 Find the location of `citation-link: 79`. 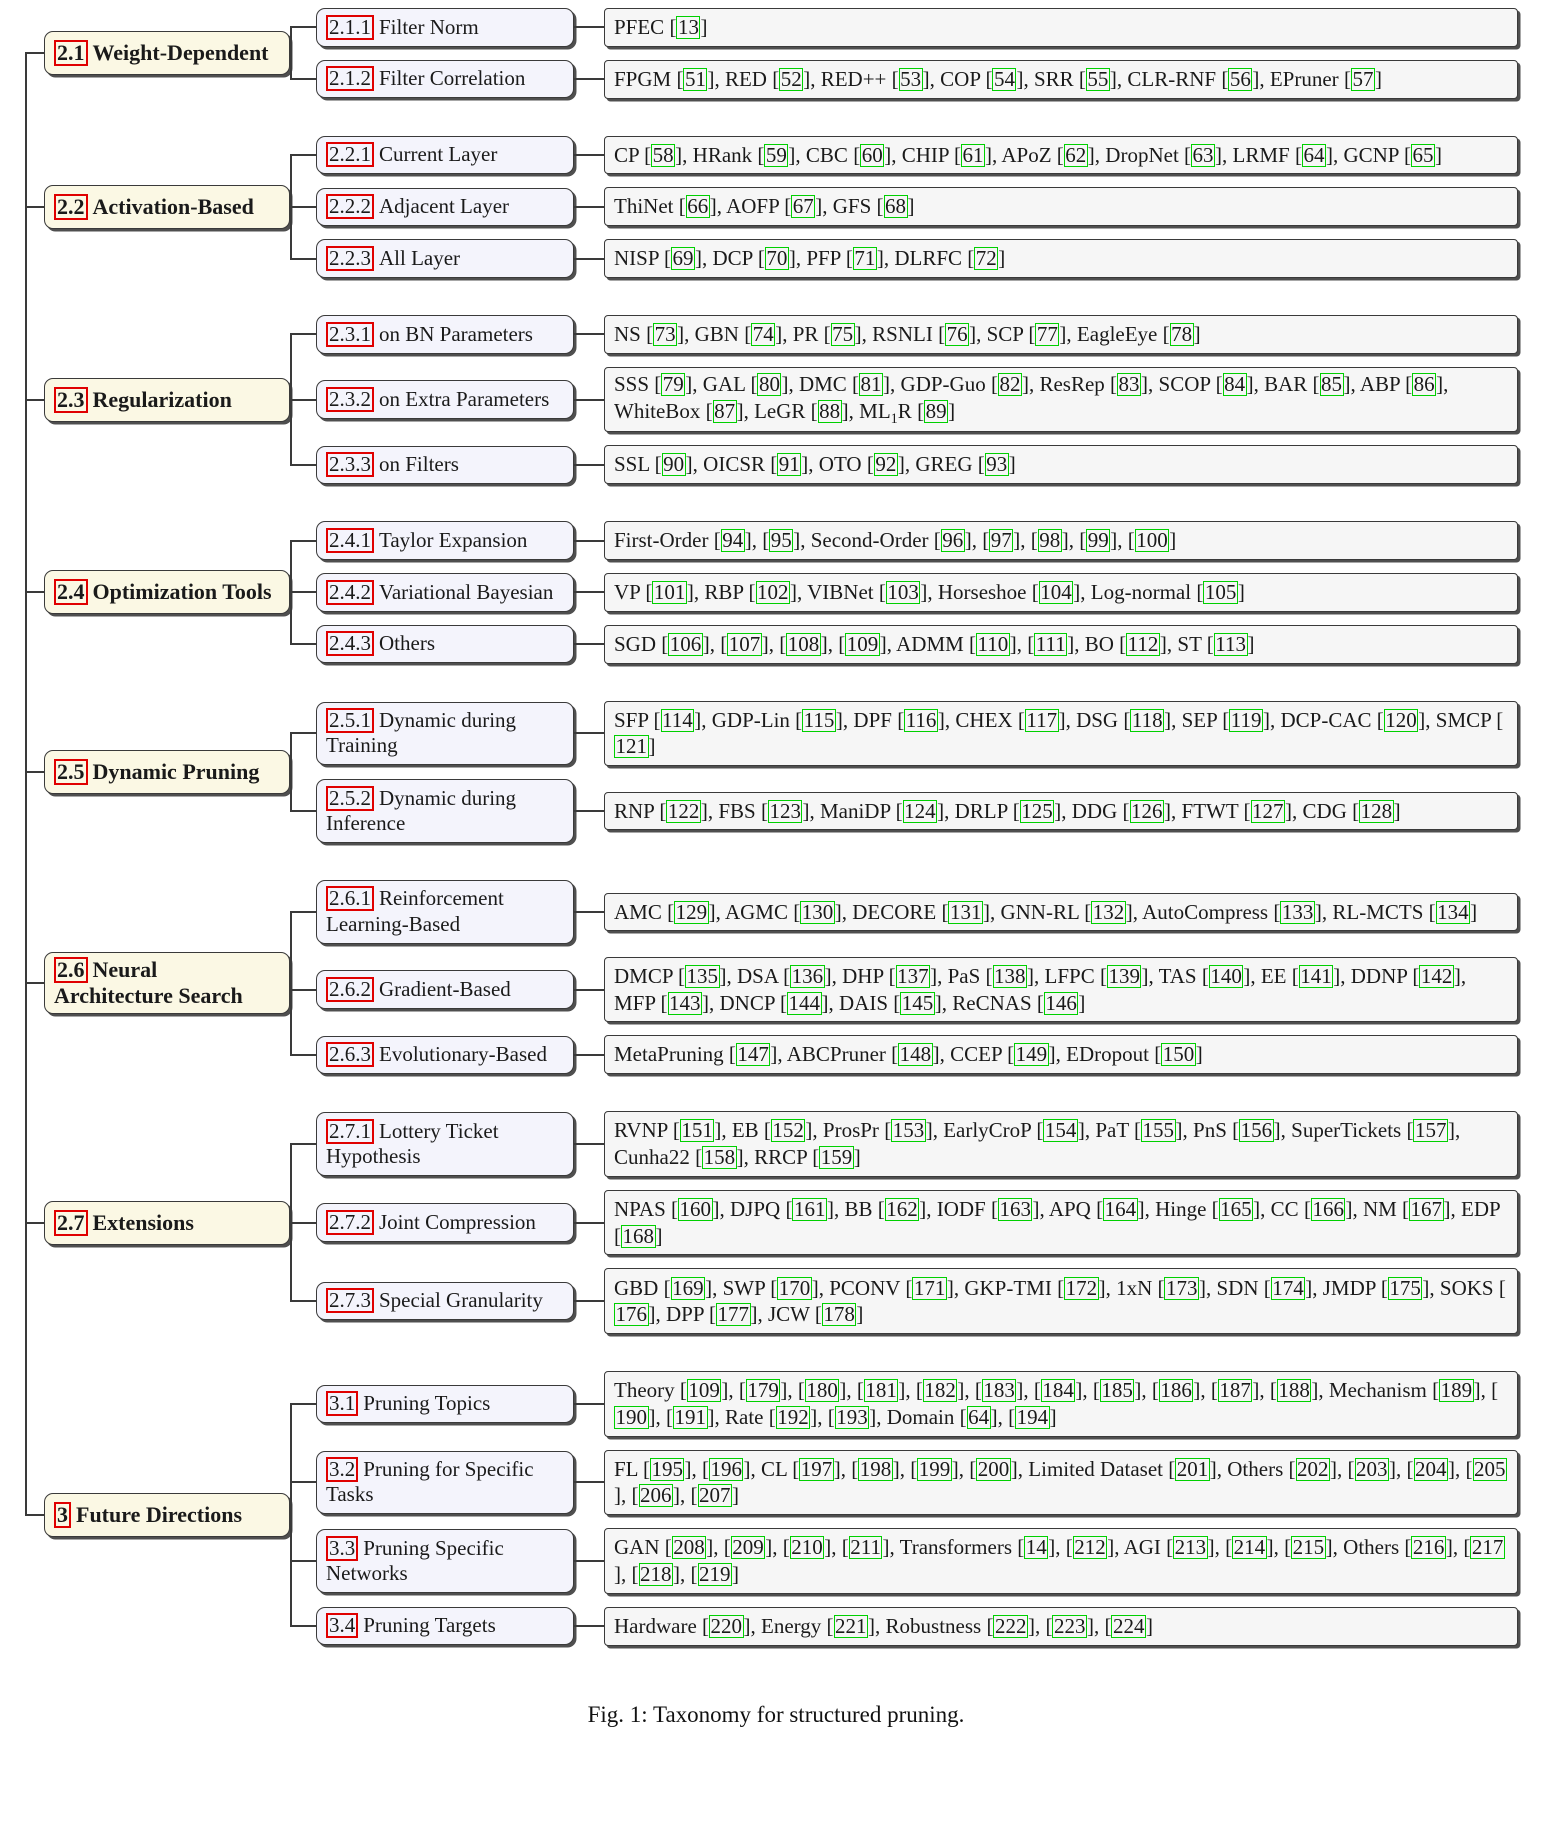

citation-link: 79 is located at coordinates (673, 385).